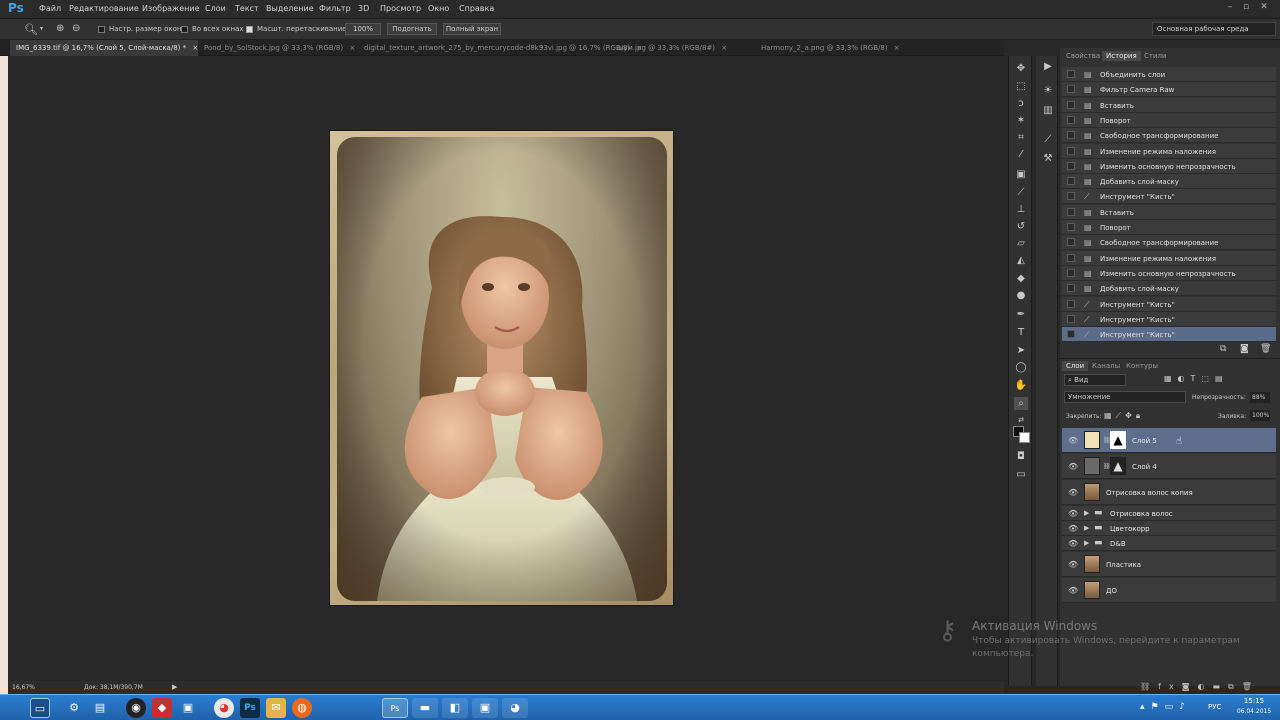 The width and height of the screenshot is (1280, 720). What do you see at coordinates (1230, 7) in the screenshot?
I see `minimize-icon: –` at bounding box center [1230, 7].